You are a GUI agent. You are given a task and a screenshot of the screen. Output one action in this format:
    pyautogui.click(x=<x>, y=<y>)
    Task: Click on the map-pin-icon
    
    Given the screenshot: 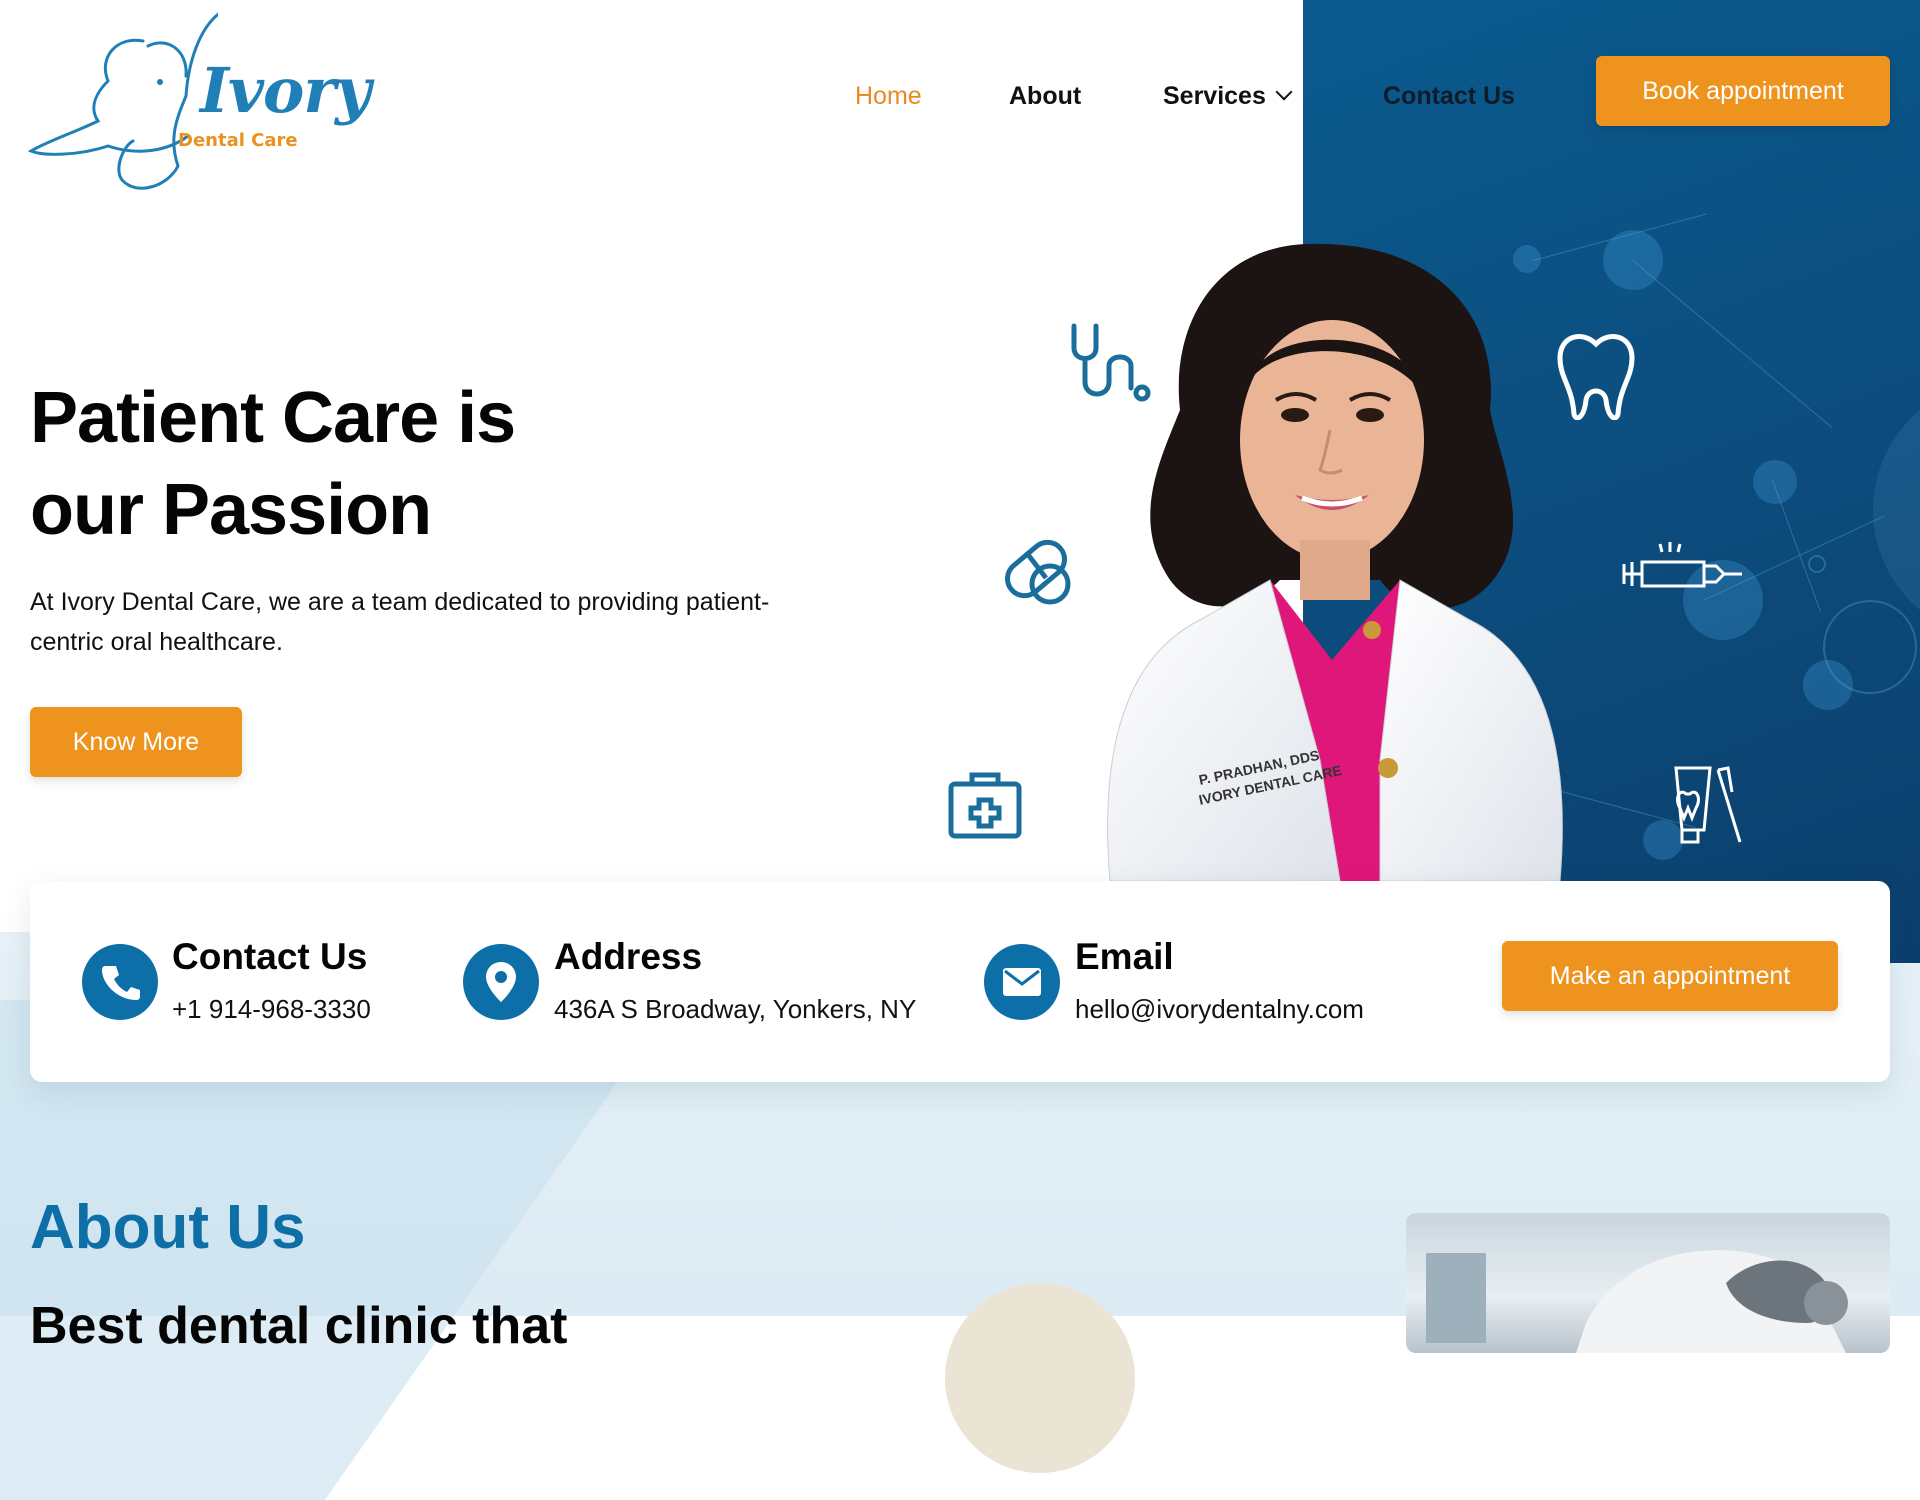 What is the action you would take?
    pyautogui.click(x=501, y=982)
    